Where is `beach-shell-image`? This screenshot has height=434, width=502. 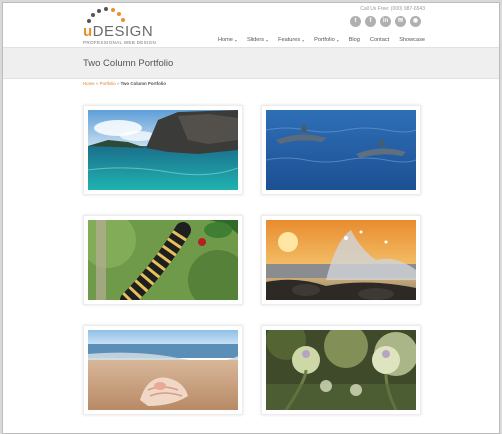 beach-shell-image is located at coordinates (163, 370).